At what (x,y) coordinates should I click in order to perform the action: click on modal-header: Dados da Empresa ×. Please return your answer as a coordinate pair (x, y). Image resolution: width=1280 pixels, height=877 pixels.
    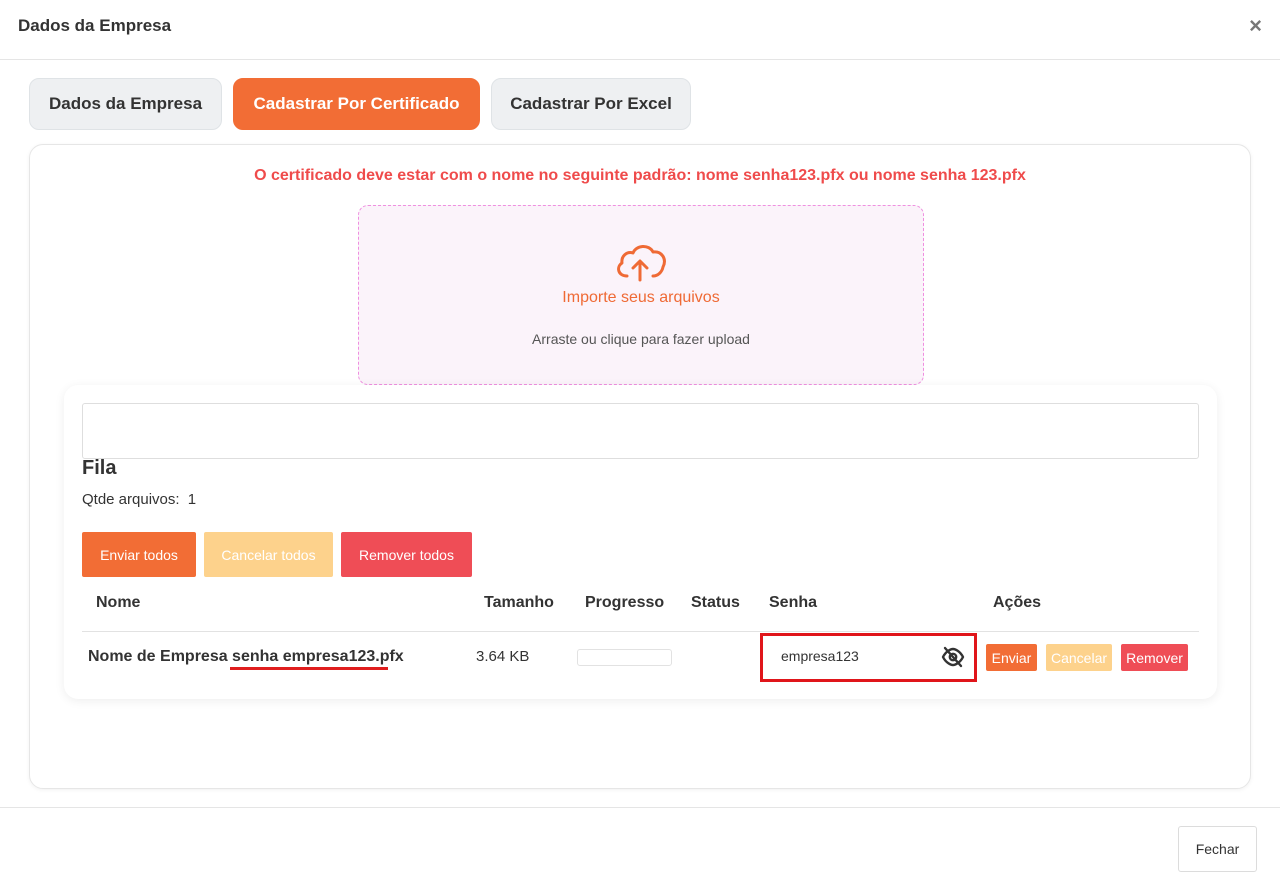
    Looking at the image, I should click on (640, 30).